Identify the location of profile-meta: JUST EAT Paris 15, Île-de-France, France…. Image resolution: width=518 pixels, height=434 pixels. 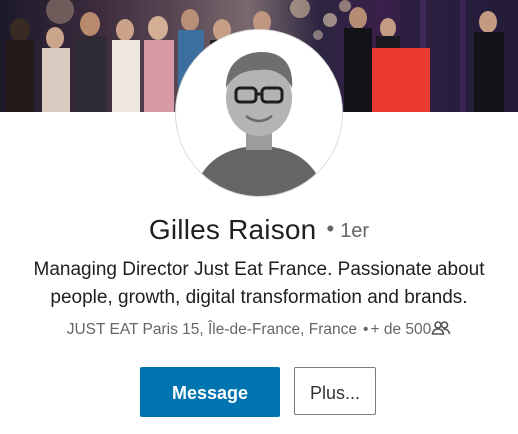
(259, 330).